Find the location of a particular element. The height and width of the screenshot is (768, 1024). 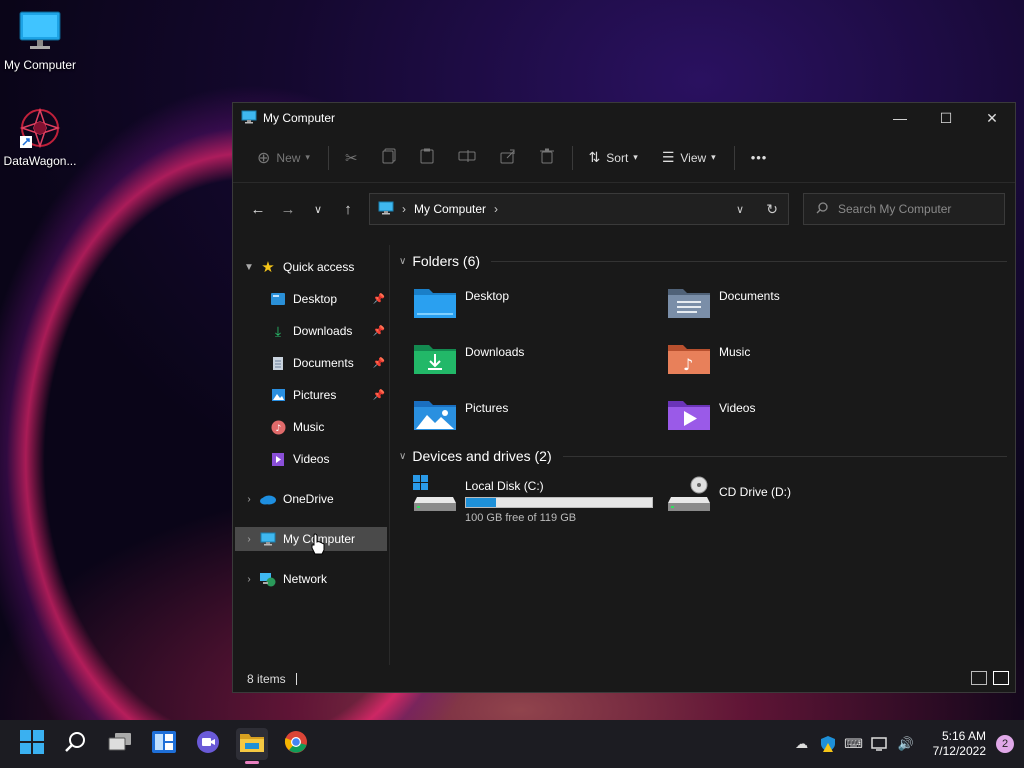

share-button is located at coordinates (508, 158).